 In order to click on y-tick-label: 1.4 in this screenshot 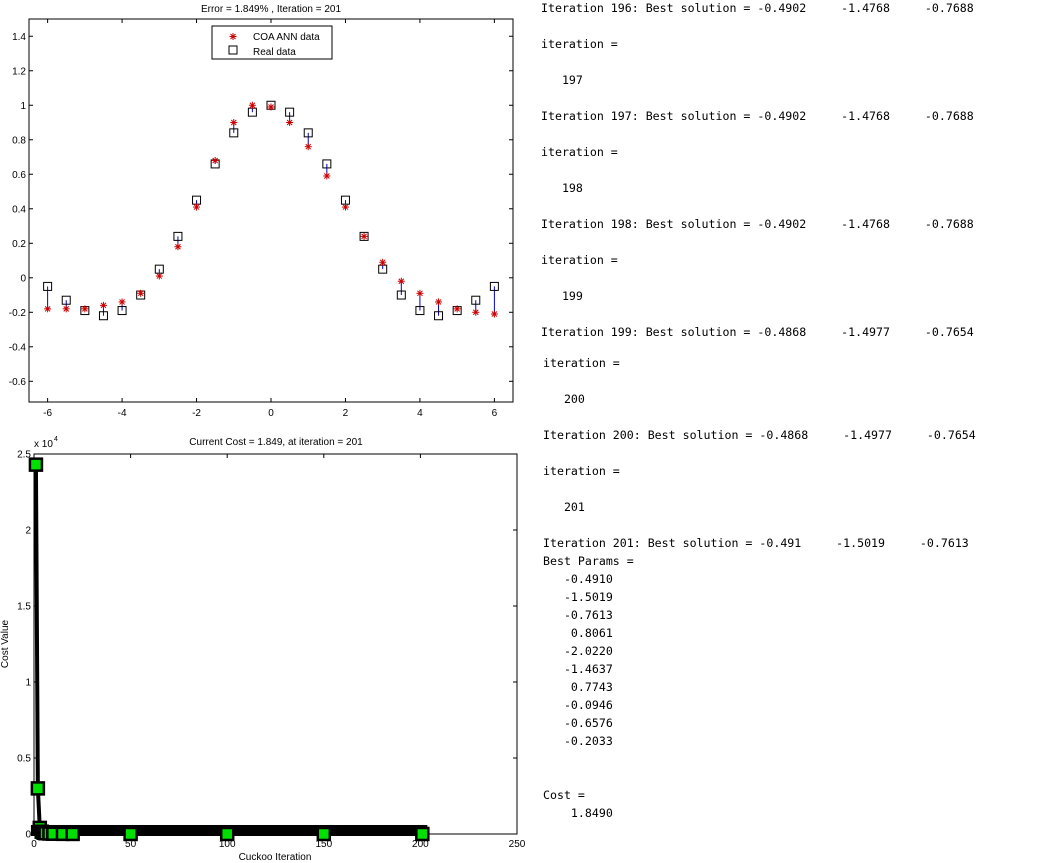, I will do `click(19, 37)`.